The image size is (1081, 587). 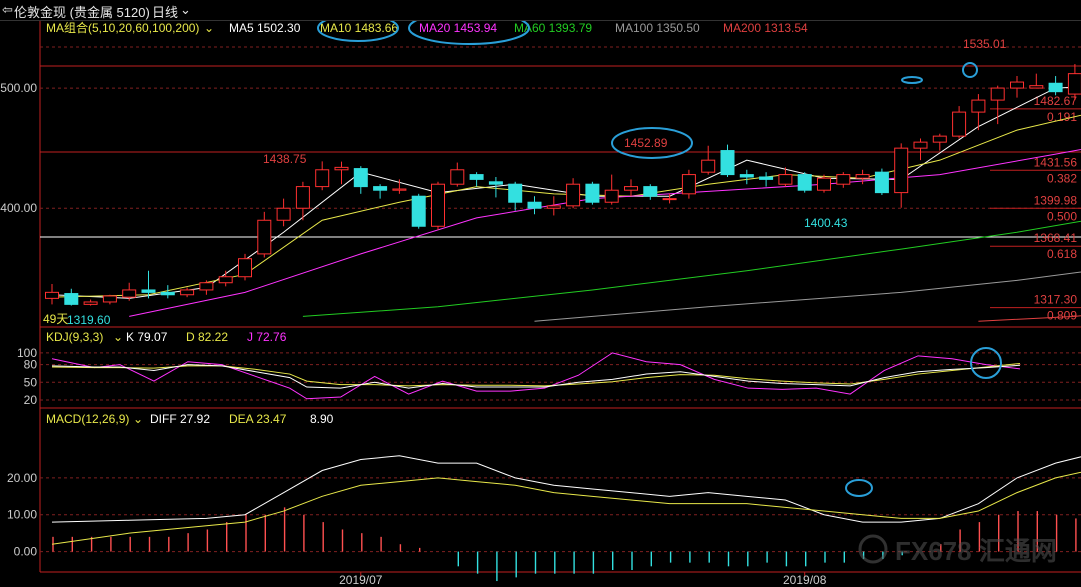 What do you see at coordinates (1056, 162) in the screenshot?
I see `fib-price-label: 1431.56` at bounding box center [1056, 162].